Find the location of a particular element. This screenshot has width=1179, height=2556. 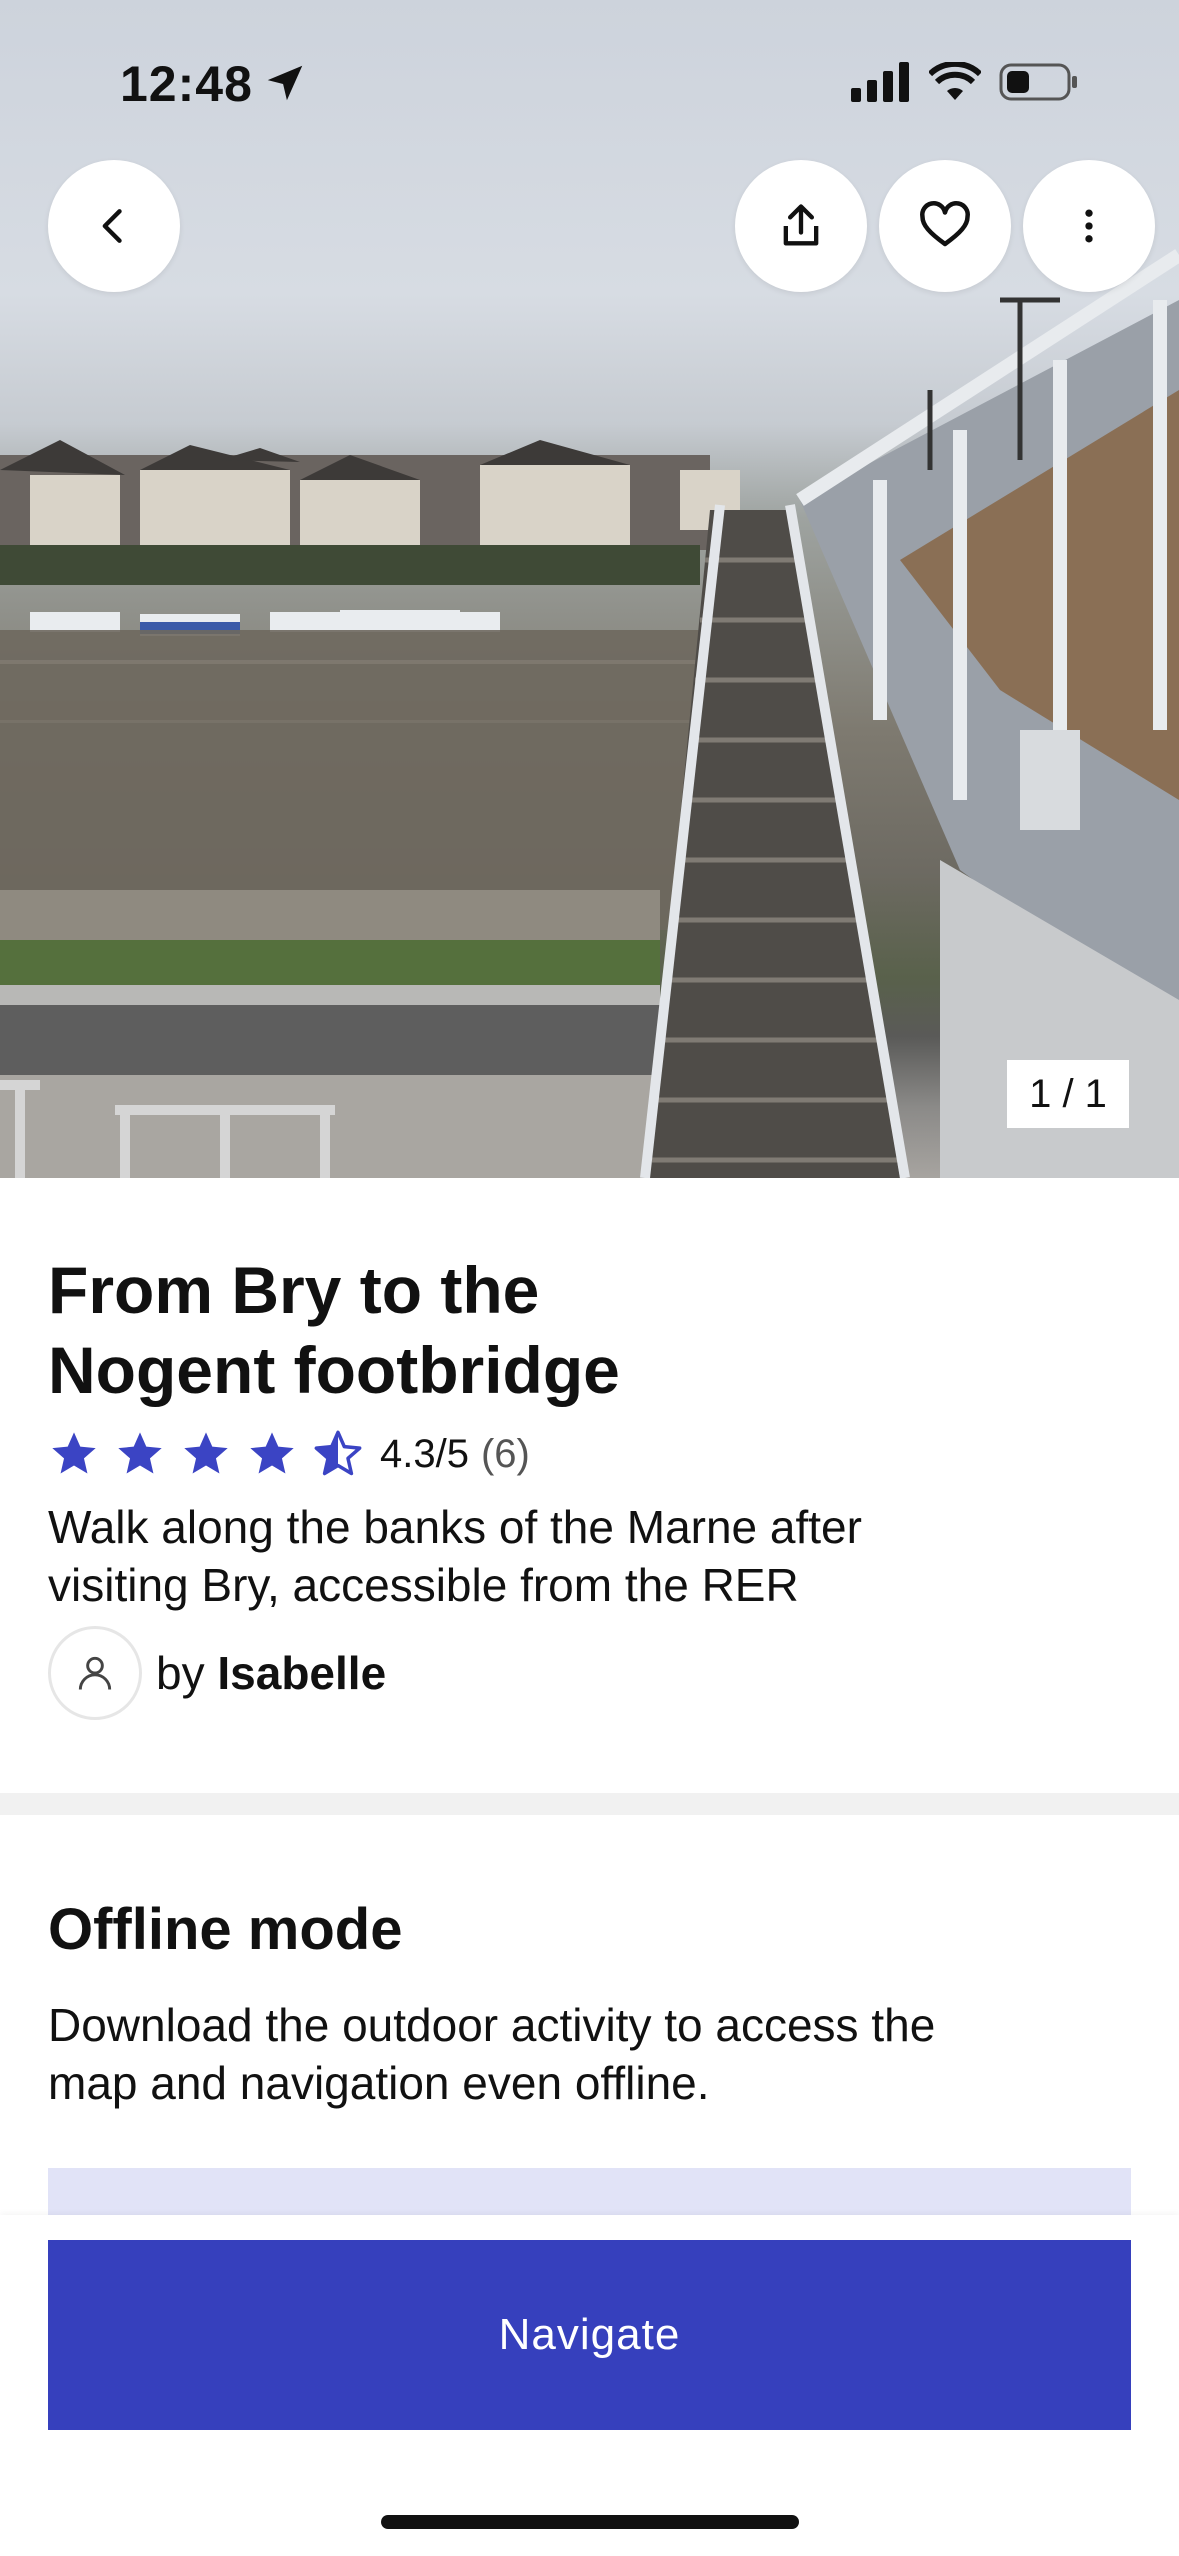

share-button is located at coordinates (801, 226).